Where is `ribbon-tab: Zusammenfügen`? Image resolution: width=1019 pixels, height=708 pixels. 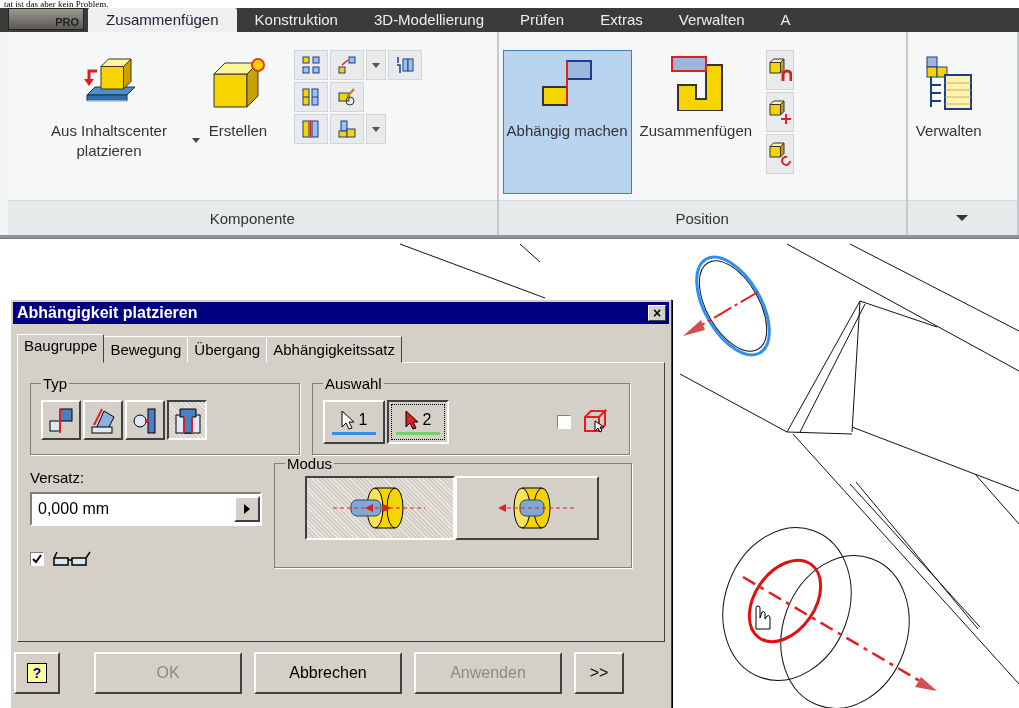 ribbon-tab: Zusammenfügen is located at coordinates (162, 20).